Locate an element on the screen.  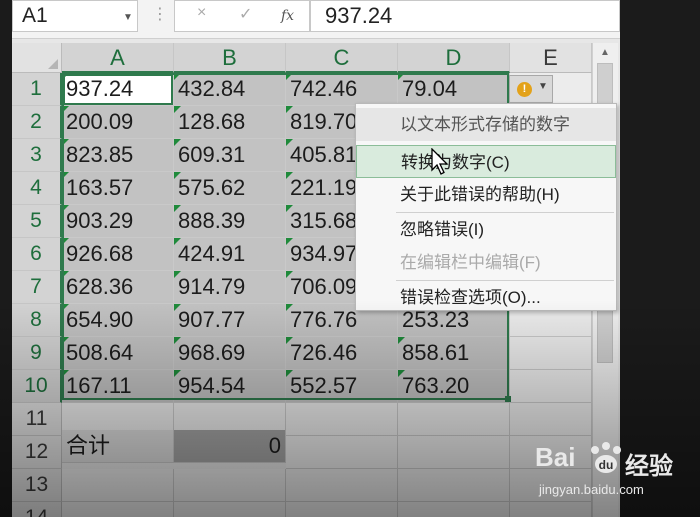
paw-logo-icon: du is located at coordinates (606, 457).